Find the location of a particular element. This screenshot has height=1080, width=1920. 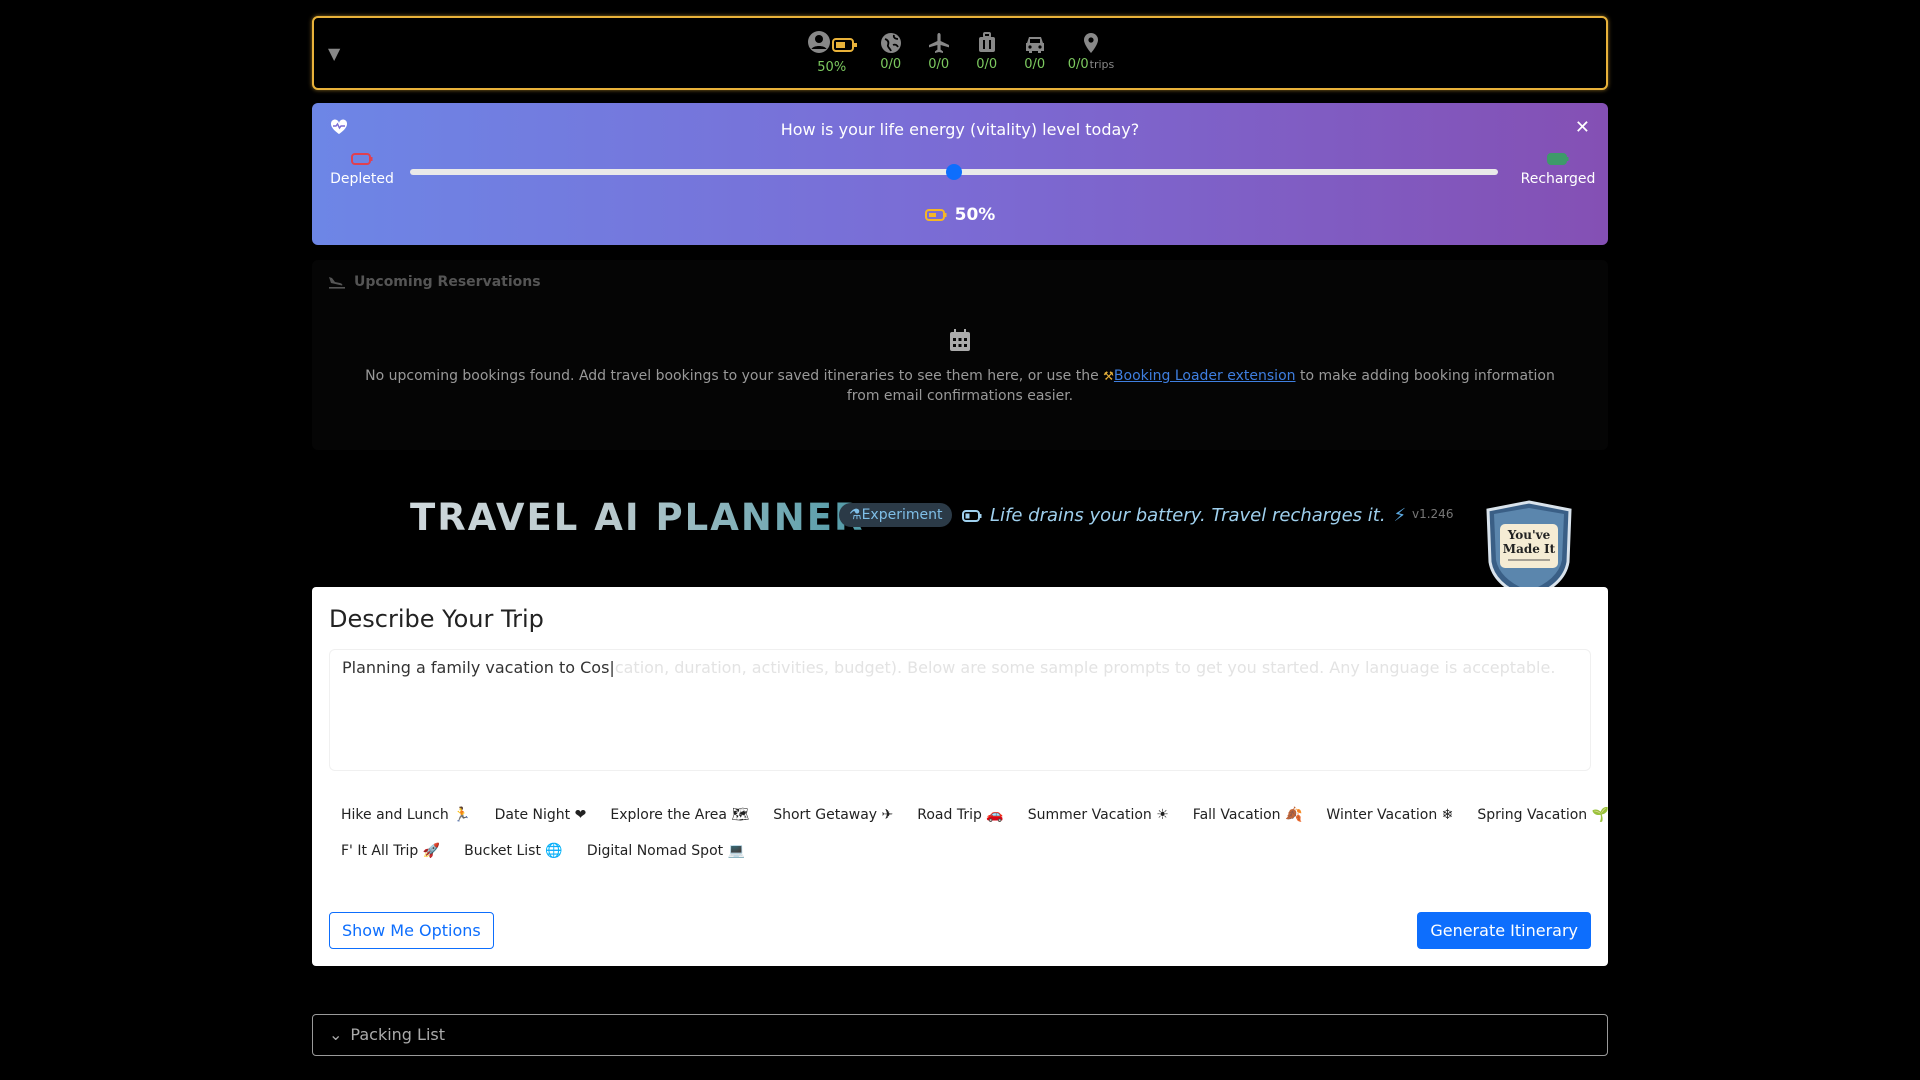

trips-count: 0/0trips is located at coordinates (1091, 64).